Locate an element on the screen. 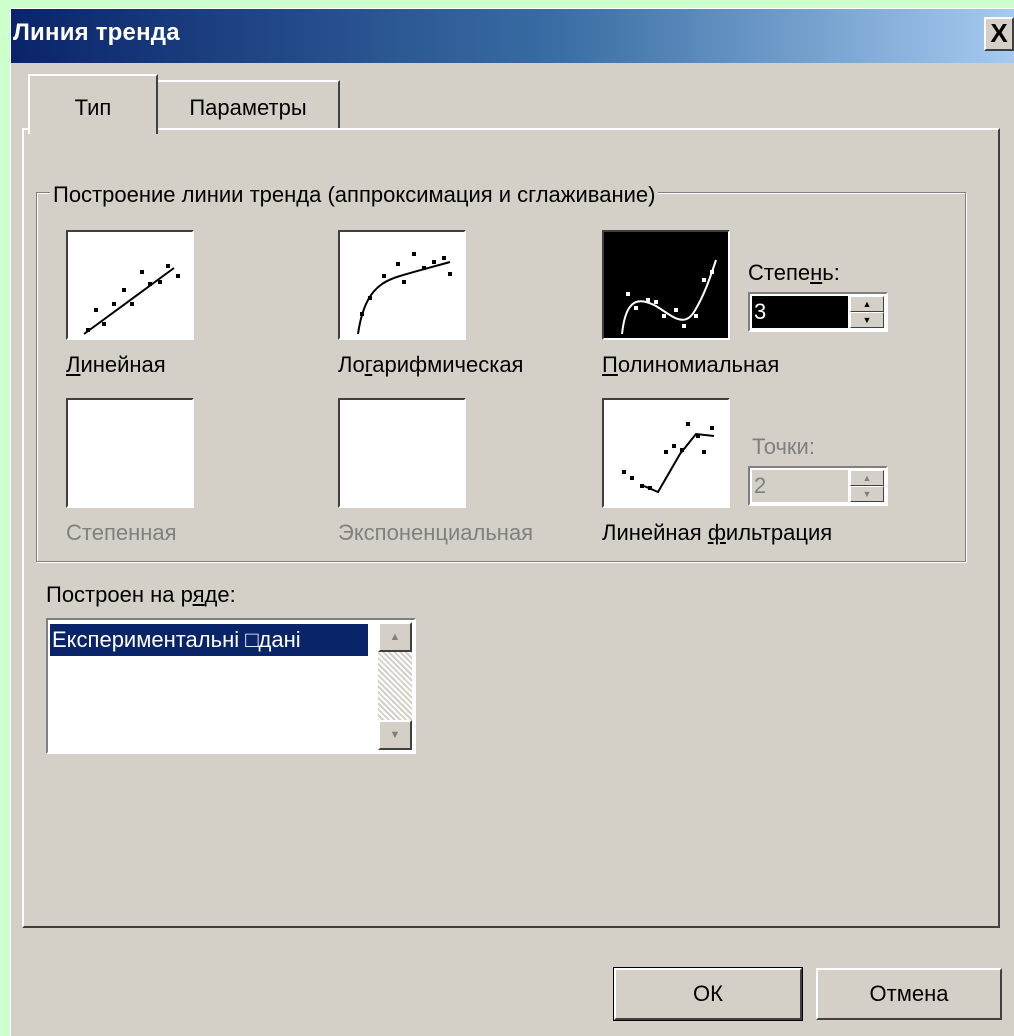  close-icon: X is located at coordinates (999, 33).